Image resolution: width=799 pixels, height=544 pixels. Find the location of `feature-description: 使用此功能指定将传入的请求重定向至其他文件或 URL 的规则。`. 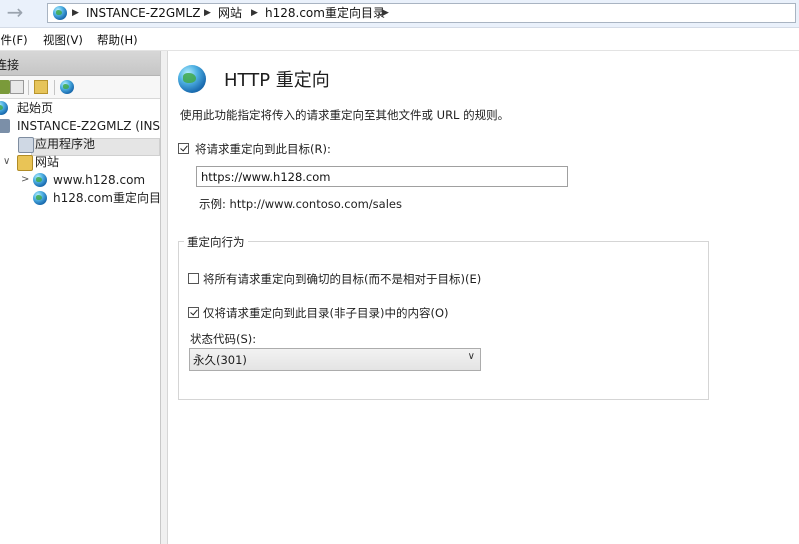

feature-description: 使用此功能指定将传入的请求重定向至其他文件或 URL 的规则。 is located at coordinates (345, 115).